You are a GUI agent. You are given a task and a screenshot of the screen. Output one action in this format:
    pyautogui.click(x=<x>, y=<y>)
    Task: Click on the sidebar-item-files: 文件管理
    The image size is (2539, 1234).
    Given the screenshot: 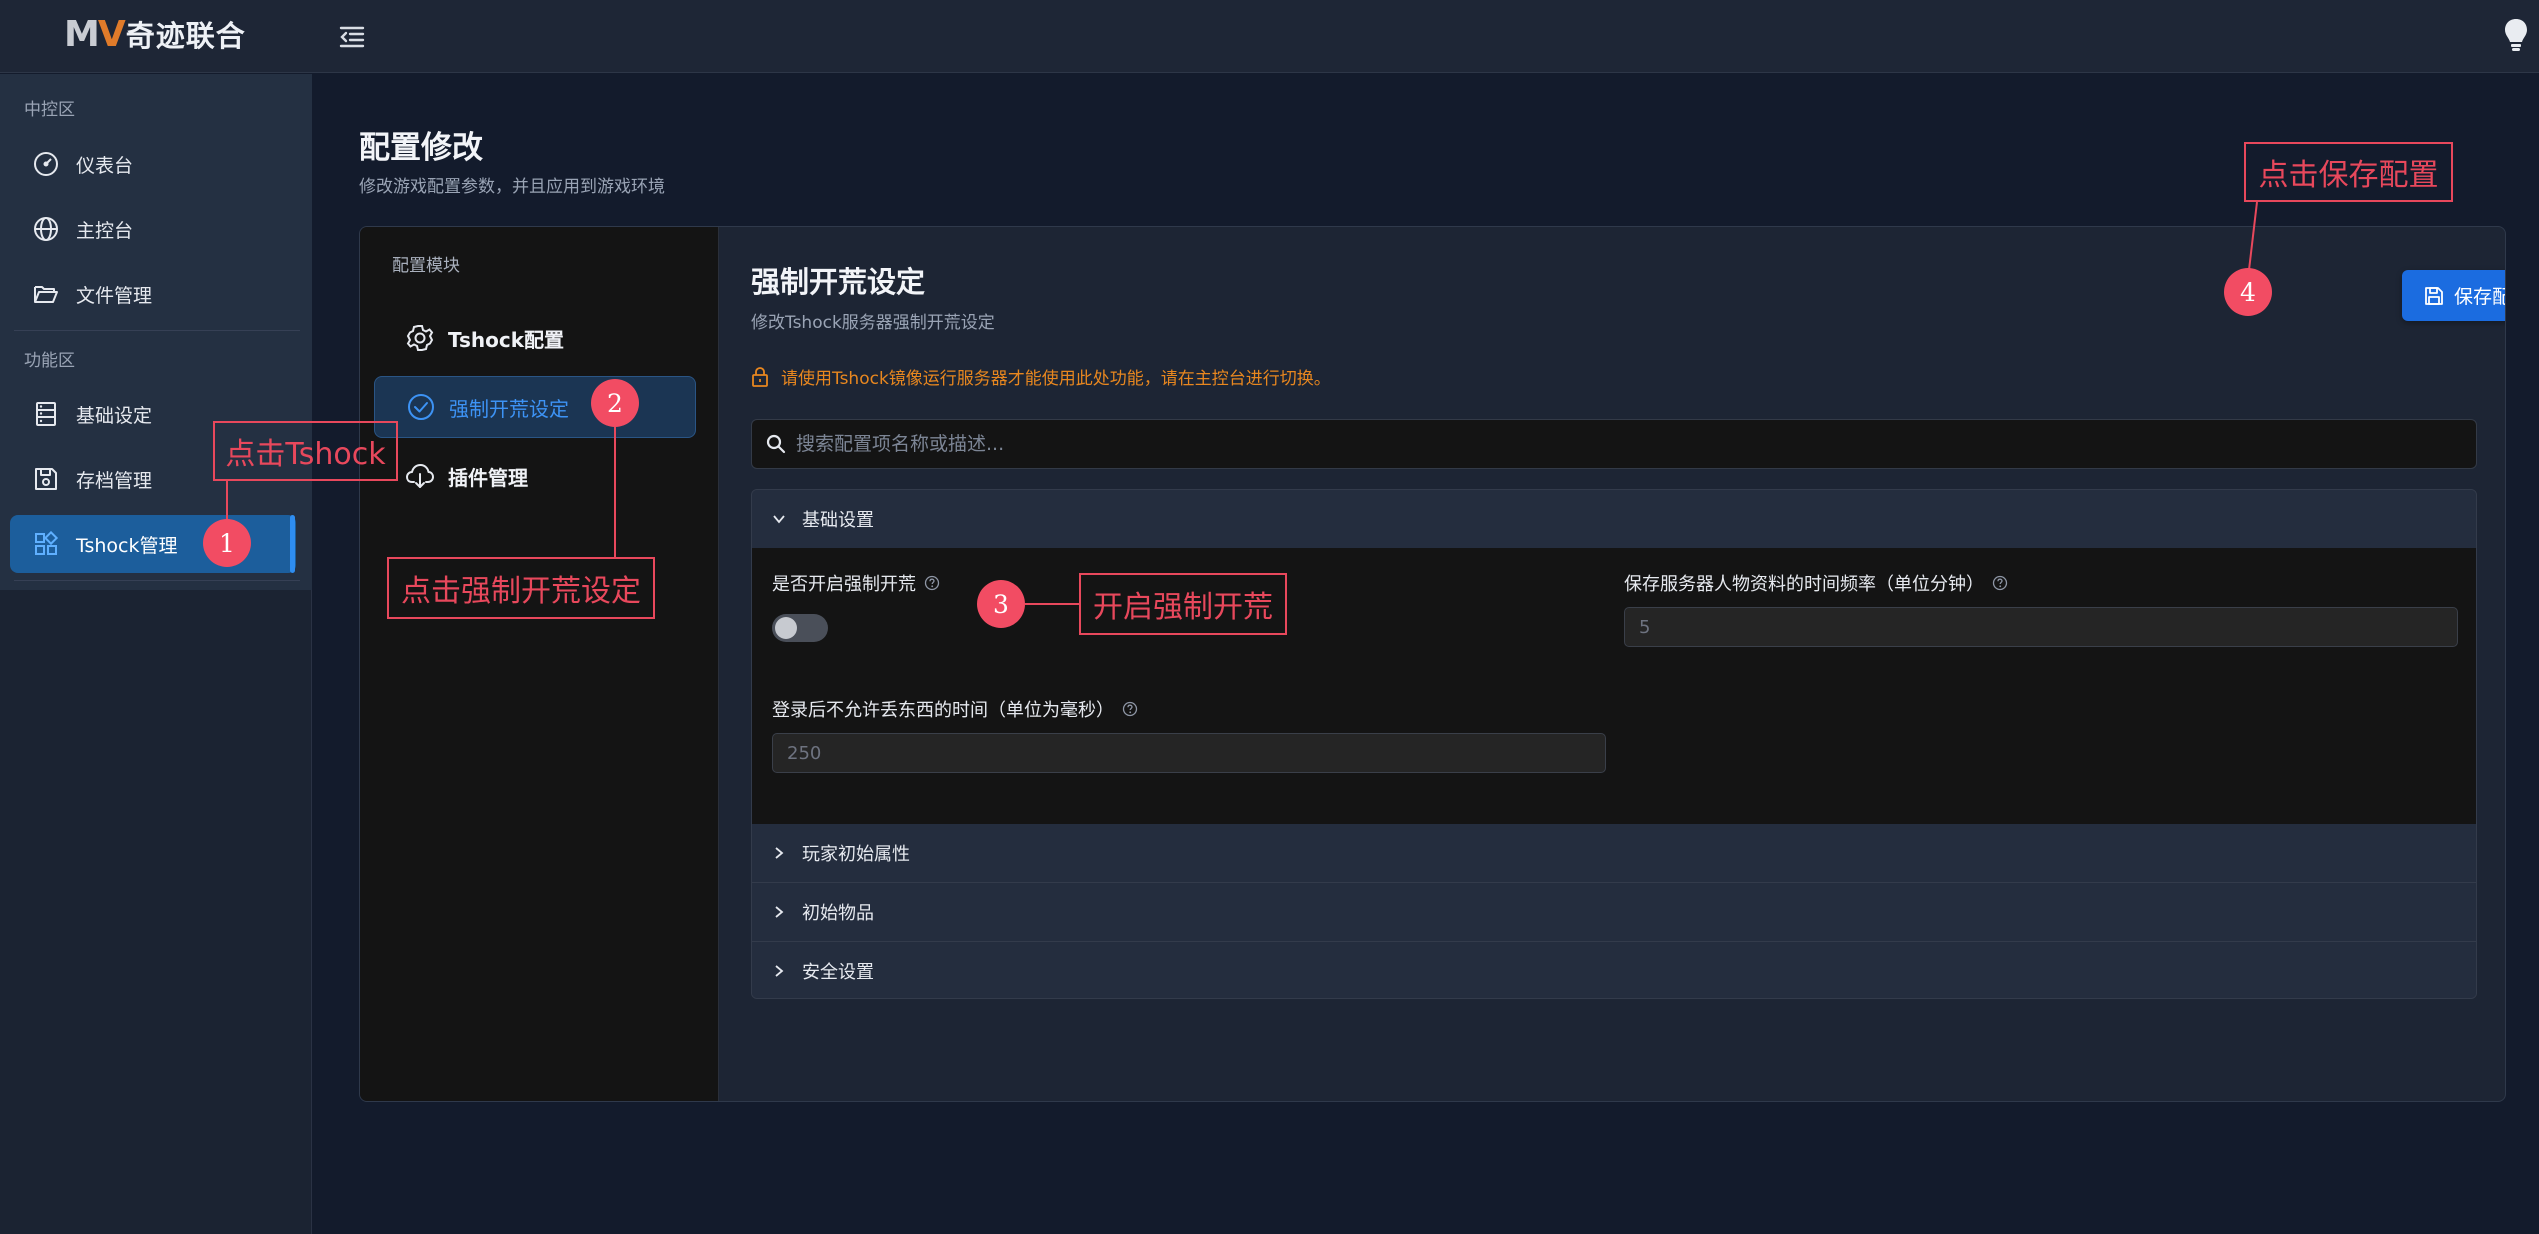 What is the action you would take?
    pyautogui.click(x=153, y=294)
    